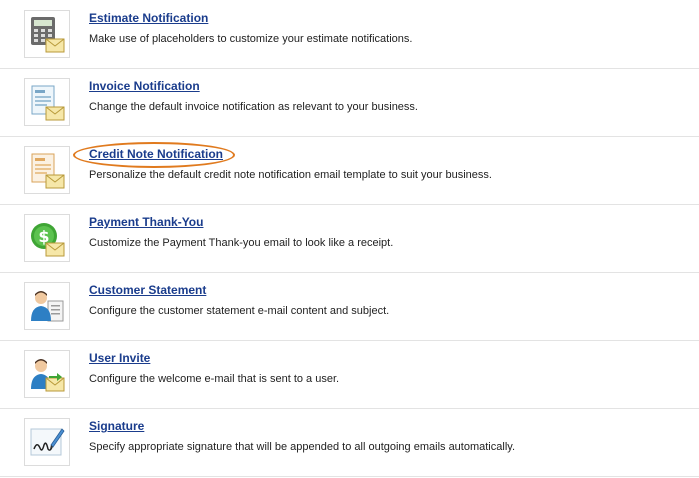 The image size is (699, 478). I want to click on estimate-notification-link: Estimate Notification, so click(148, 18).